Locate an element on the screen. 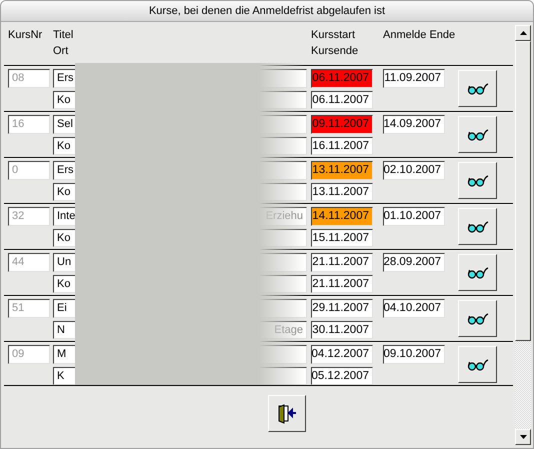  scrollbar is located at coordinates (523, 235).